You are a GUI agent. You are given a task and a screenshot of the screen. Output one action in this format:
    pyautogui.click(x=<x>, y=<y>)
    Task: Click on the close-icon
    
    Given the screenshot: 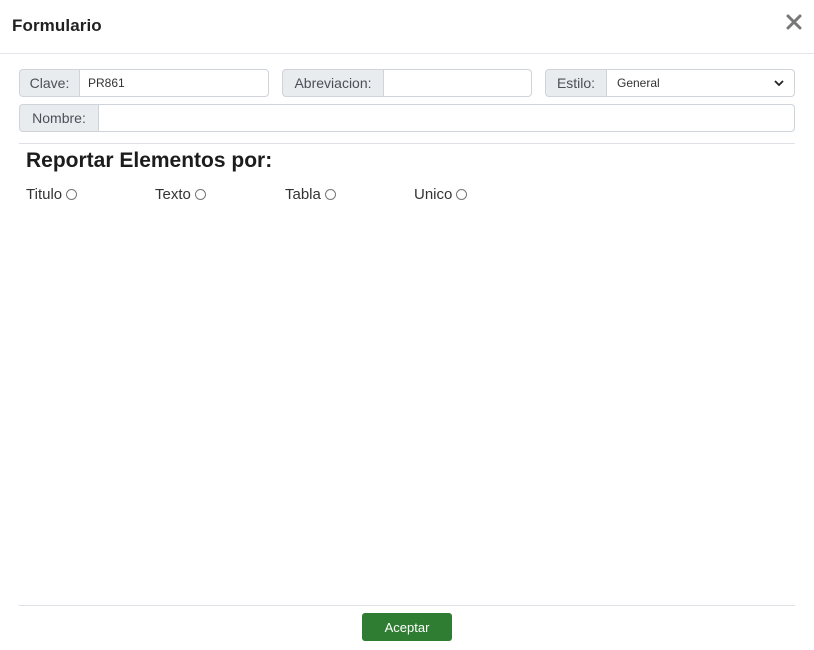 What is the action you would take?
    pyautogui.click(x=794, y=22)
    